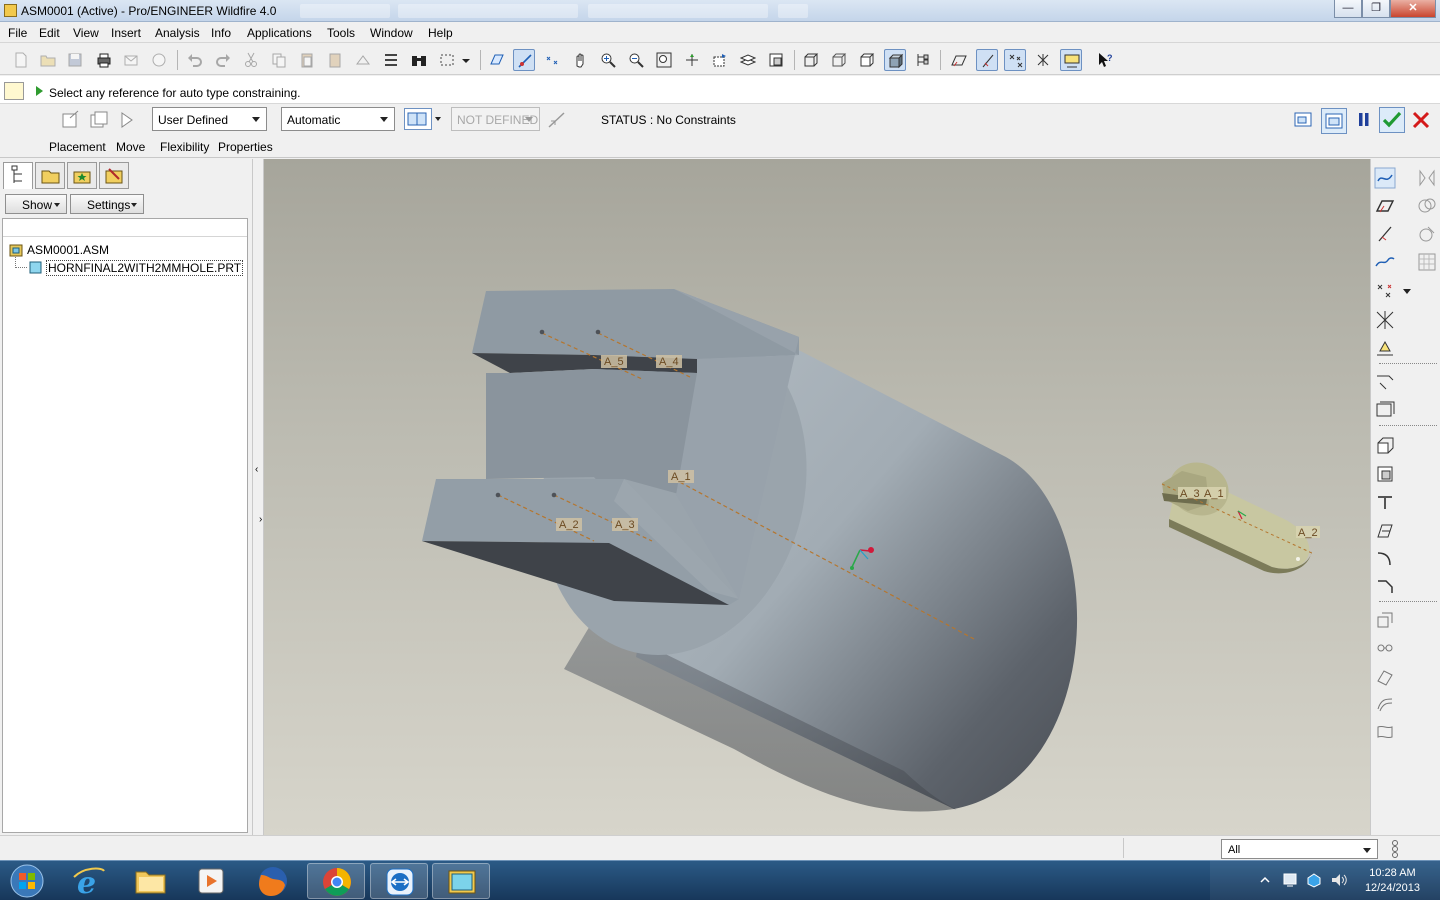 This screenshot has width=1440, height=900. I want to click on menu-info: Info, so click(221, 33).